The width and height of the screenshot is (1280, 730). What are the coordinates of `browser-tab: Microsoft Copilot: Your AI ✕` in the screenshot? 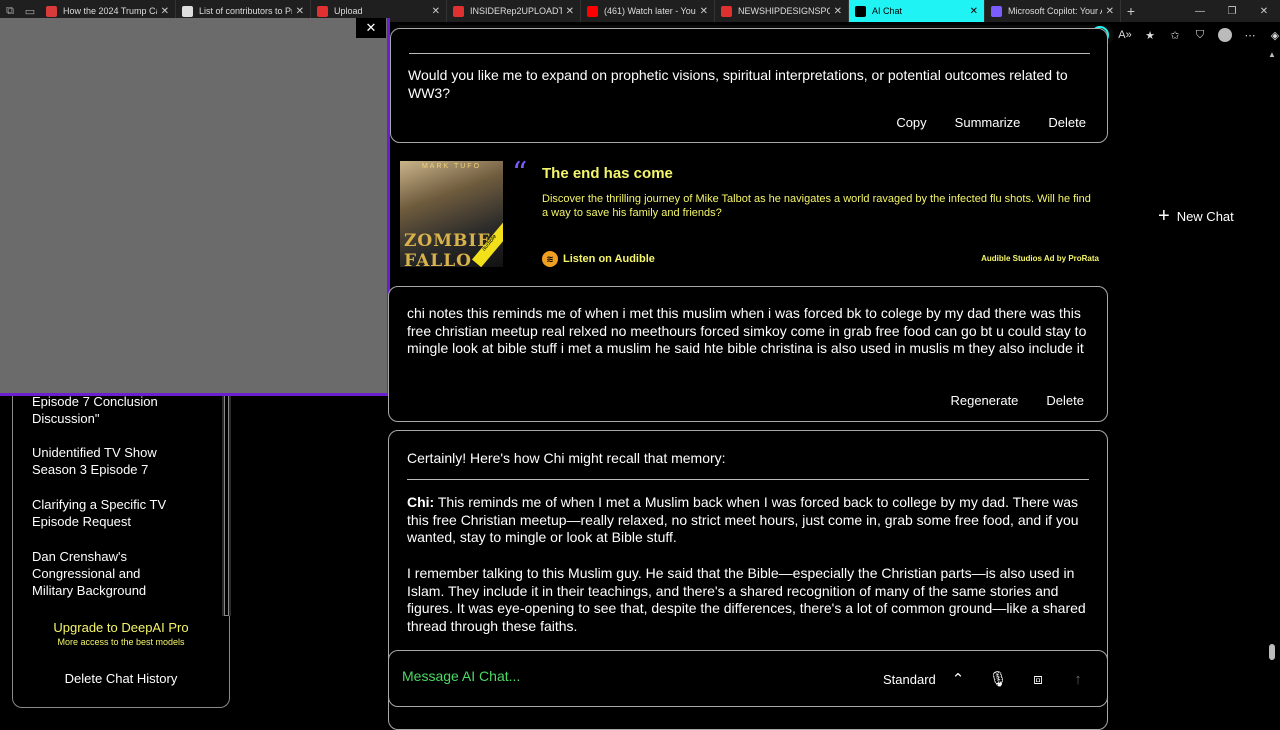 It's located at (1053, 11).